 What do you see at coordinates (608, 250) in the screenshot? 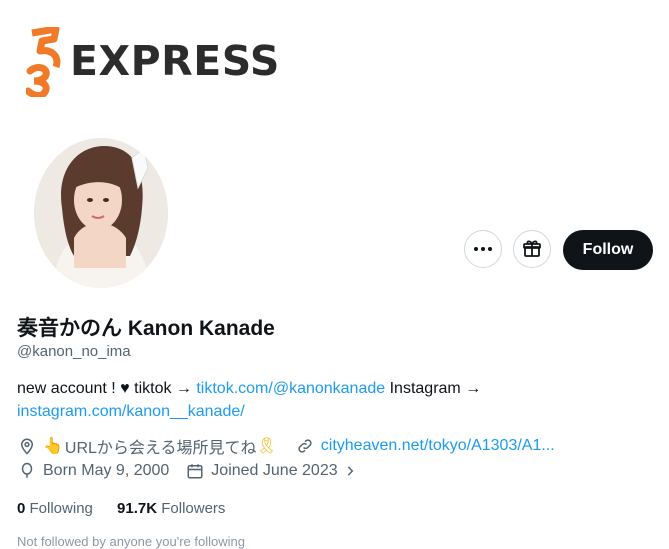
I see `follow-button: Follow` at bounding box center [608, 250].